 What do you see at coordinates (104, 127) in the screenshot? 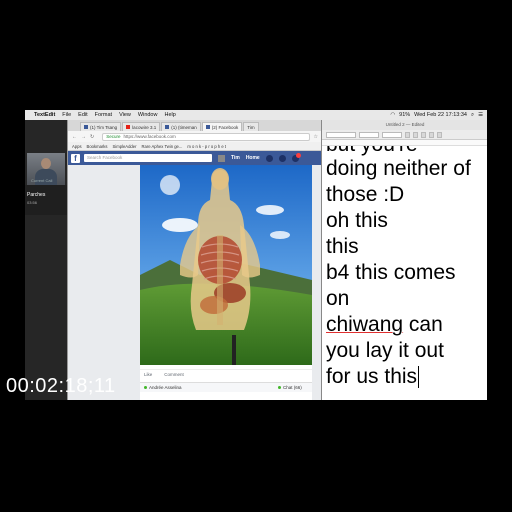
I see `tab-label: (1) Tim Tsang` at bounding box center [104, 127].